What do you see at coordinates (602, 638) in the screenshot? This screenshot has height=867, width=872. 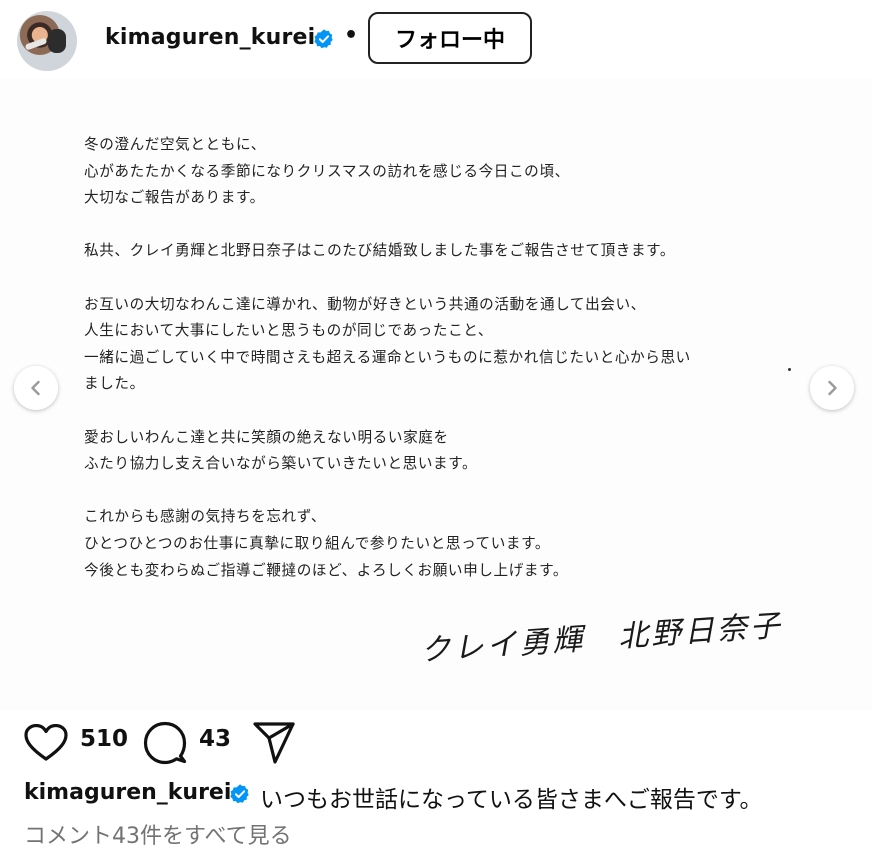 I see `handwritten-signature: クレイ勇輝 北野日奈子` at bounding box center [602, 638].